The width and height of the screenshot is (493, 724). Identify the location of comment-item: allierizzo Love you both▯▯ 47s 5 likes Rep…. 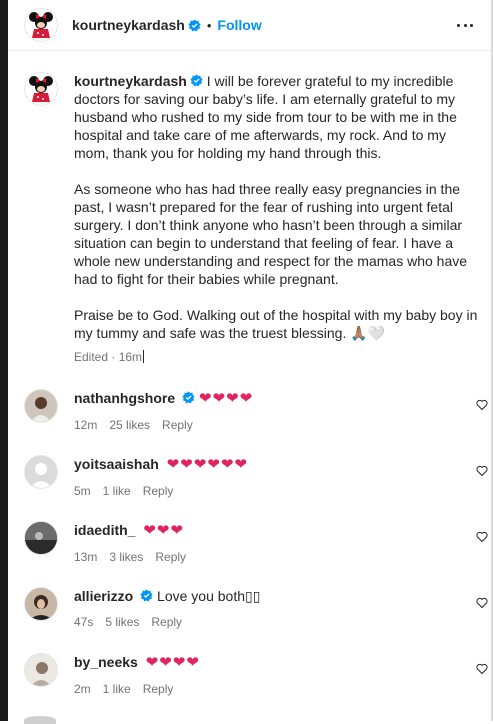
(256, 608).